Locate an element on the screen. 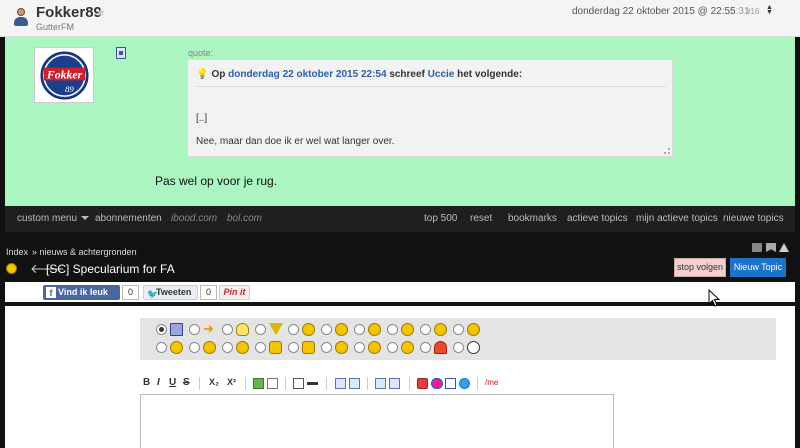 Image resolution: width=800 pixels, height=448 pixels. warning-icon is located at coordinates (784, 247).